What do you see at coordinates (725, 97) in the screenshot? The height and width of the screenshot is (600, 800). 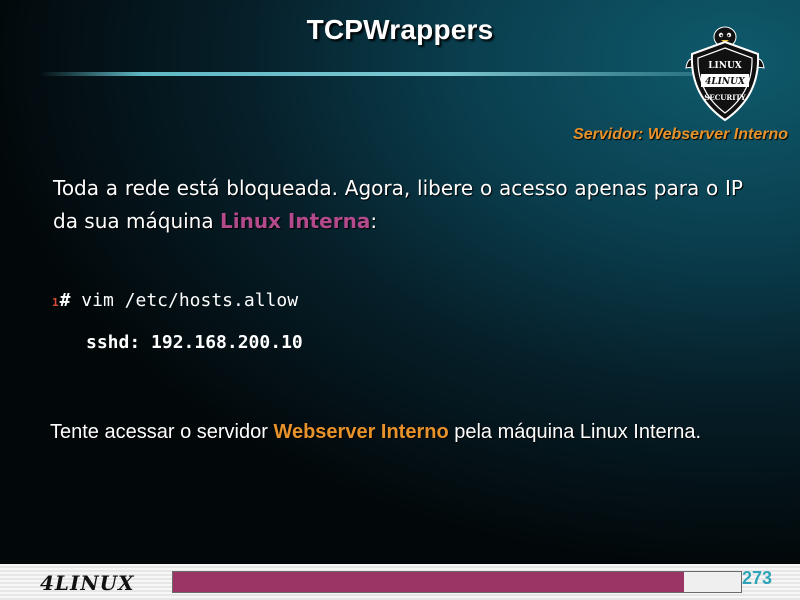 I see `badge-bottom-text: SECURITY` at bounding box center [725, 97].